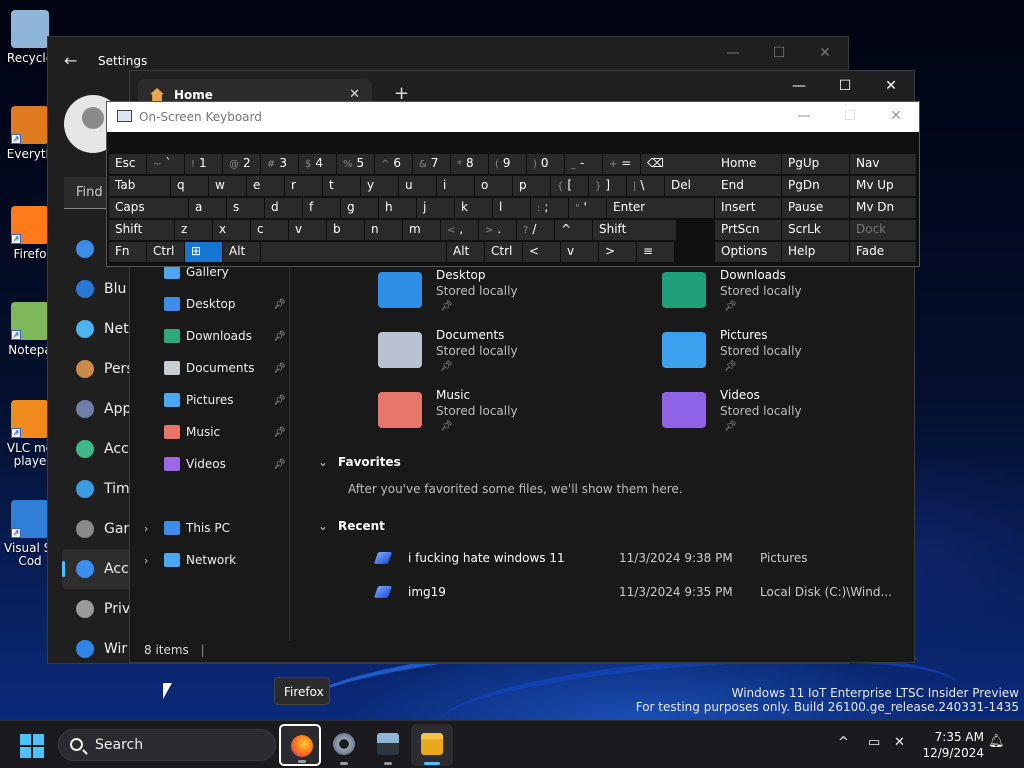 The height and width of the screenshot is (768, 1024). Describe the element at coordinates (874, 742) in the screenshot. I see `network-icon: ▭` at that location.